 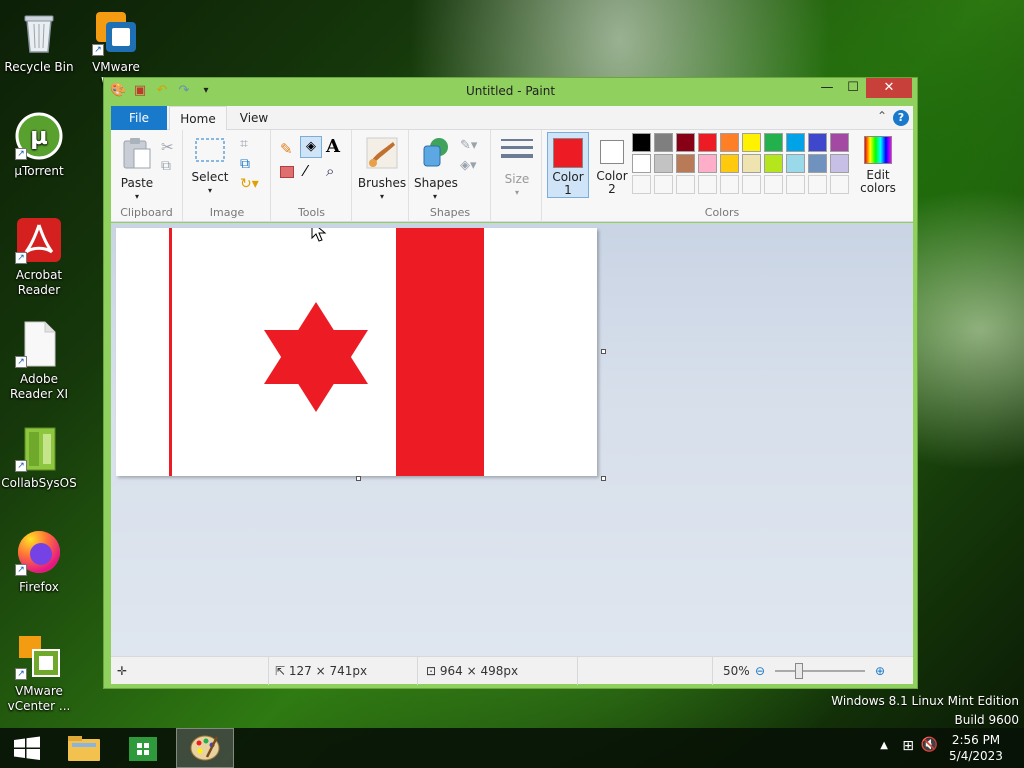 I want to click on maximize-button: ☐, so click(x=853, y=88).